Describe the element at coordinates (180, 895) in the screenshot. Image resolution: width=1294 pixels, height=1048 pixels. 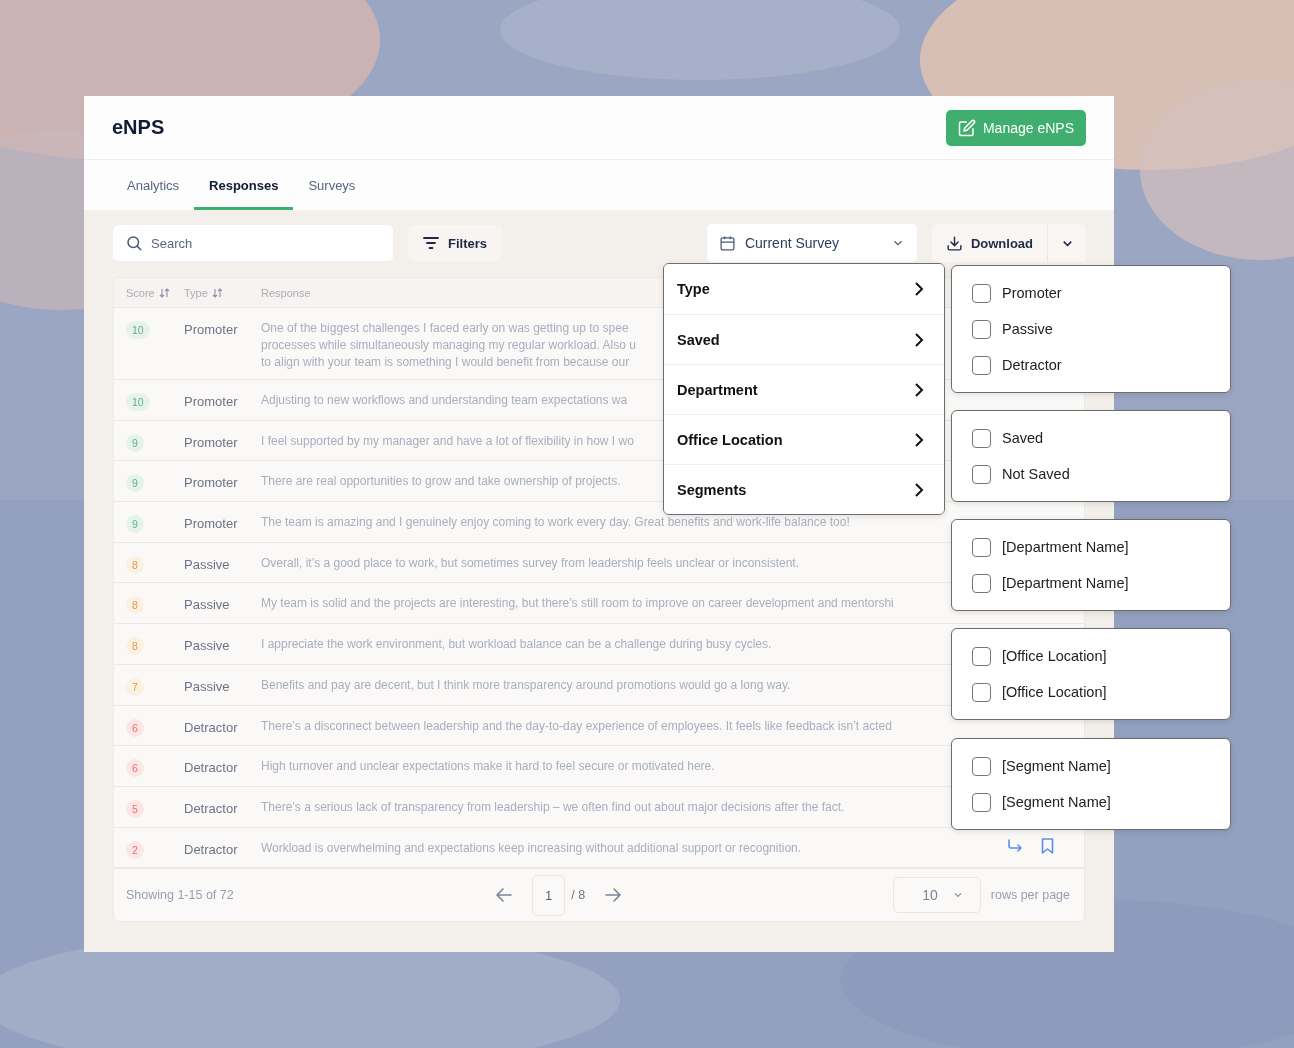
I see `results-count: Showing 1-15 of 72` at that location.